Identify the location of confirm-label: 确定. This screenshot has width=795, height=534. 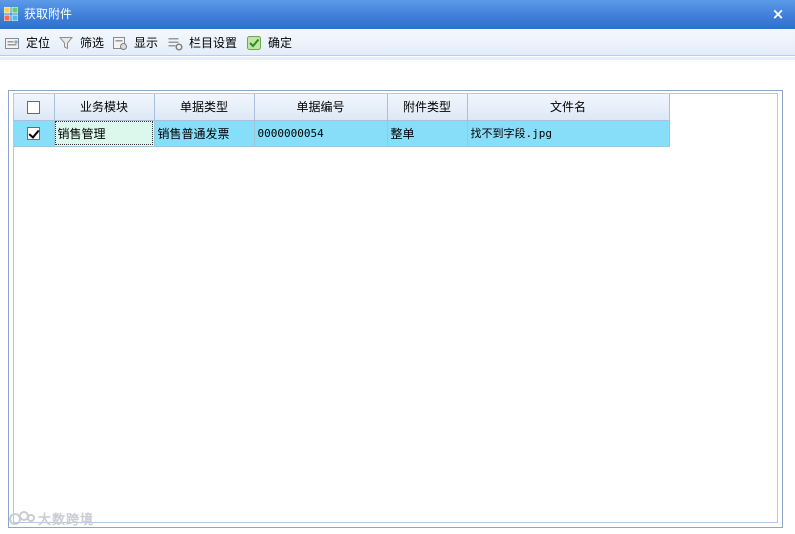
(280, 43).